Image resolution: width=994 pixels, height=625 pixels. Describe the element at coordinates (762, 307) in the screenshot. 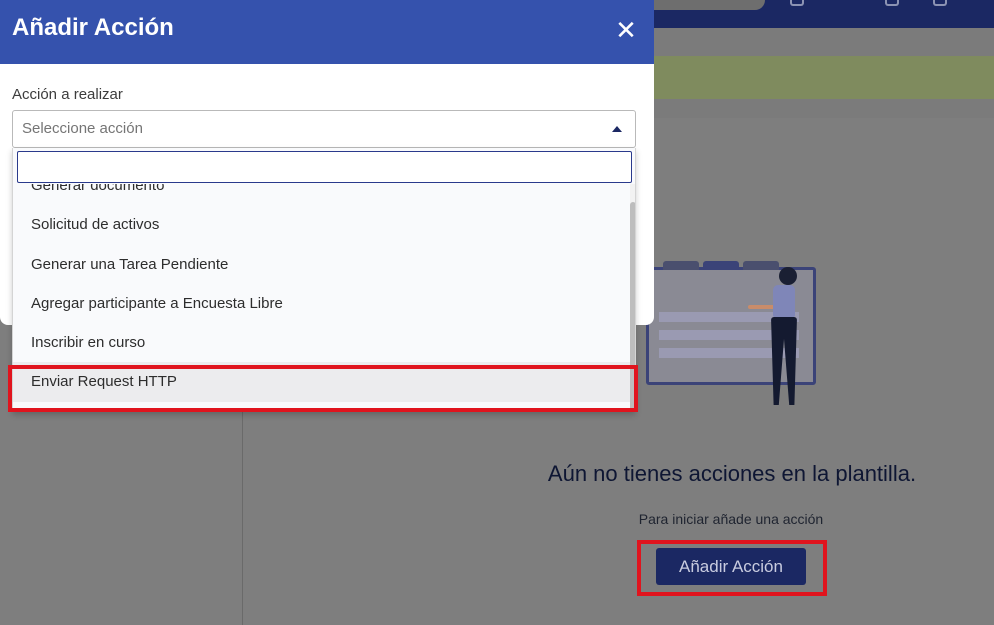

I see `person-arm-graphic` at that location.